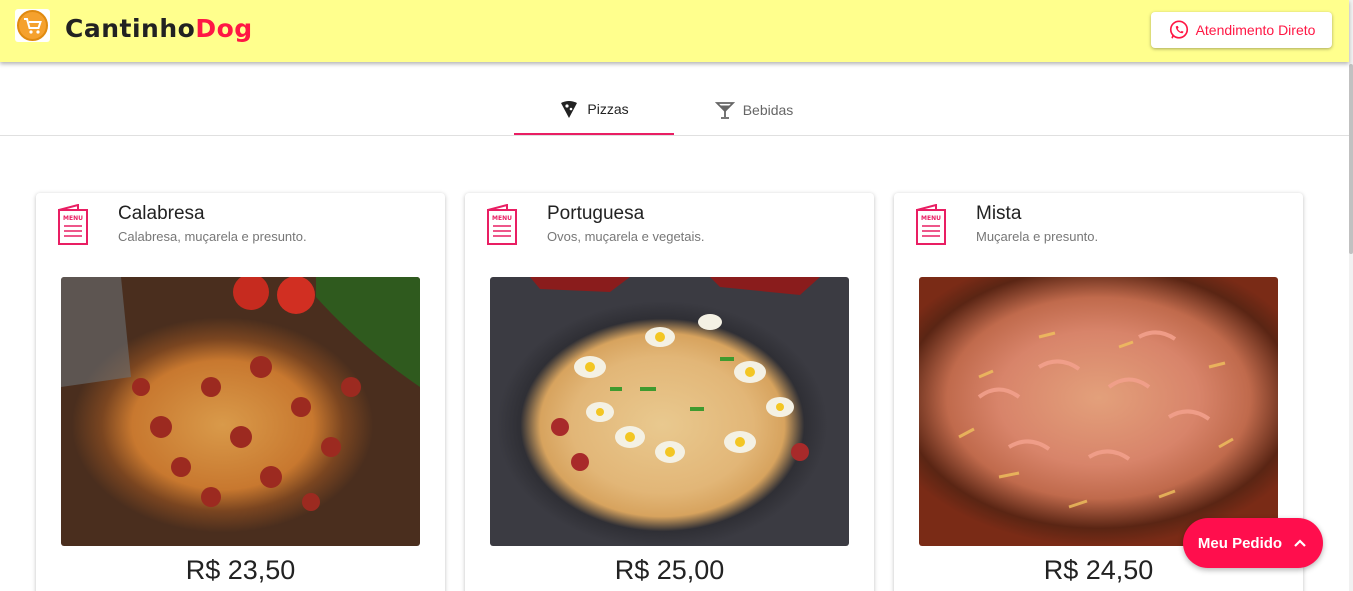  I want to click on my-order-button: Meu Pedido, so click(1253, 543).